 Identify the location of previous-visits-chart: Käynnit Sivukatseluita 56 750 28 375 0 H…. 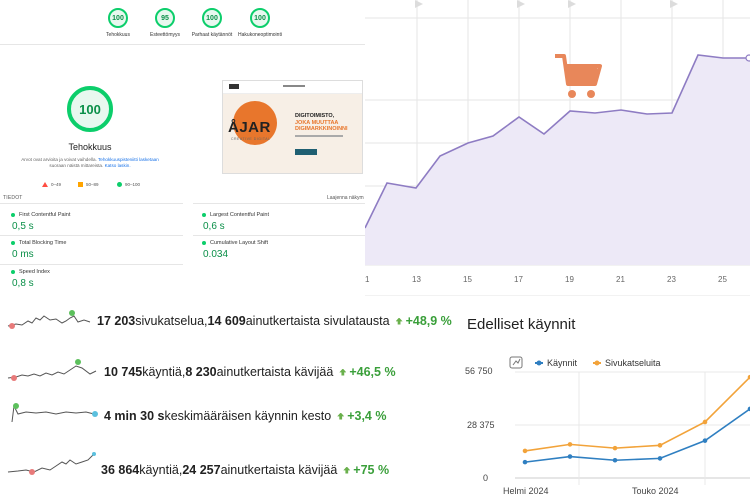
(602, 422).